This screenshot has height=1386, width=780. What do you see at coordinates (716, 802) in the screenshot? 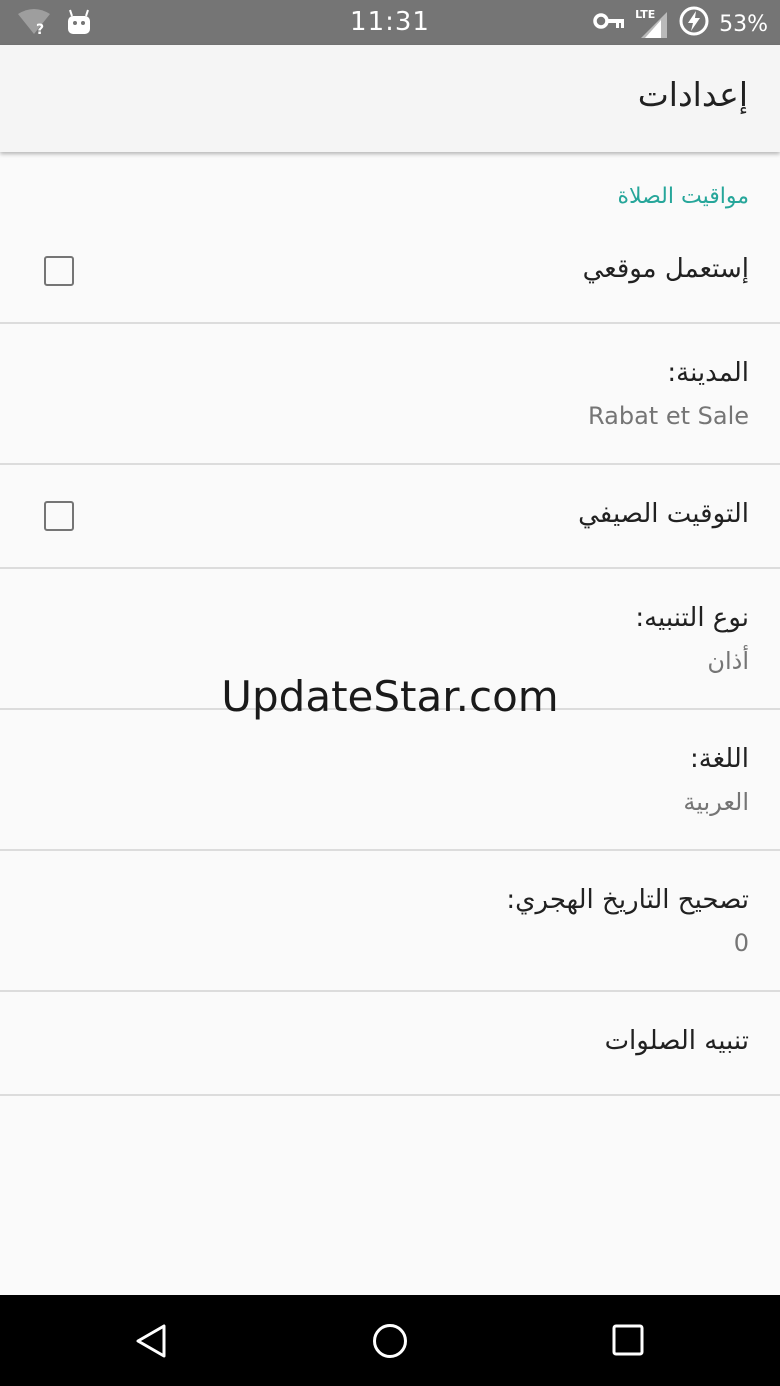
I see `pref-summary: العربية` at bounding box center [716, 802].